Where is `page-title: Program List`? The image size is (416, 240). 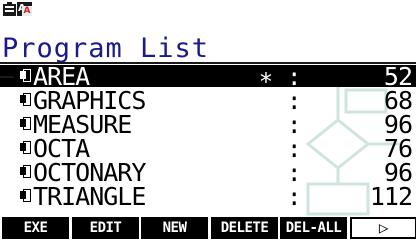 page-title: Program List is located at coordinates (106, 48).